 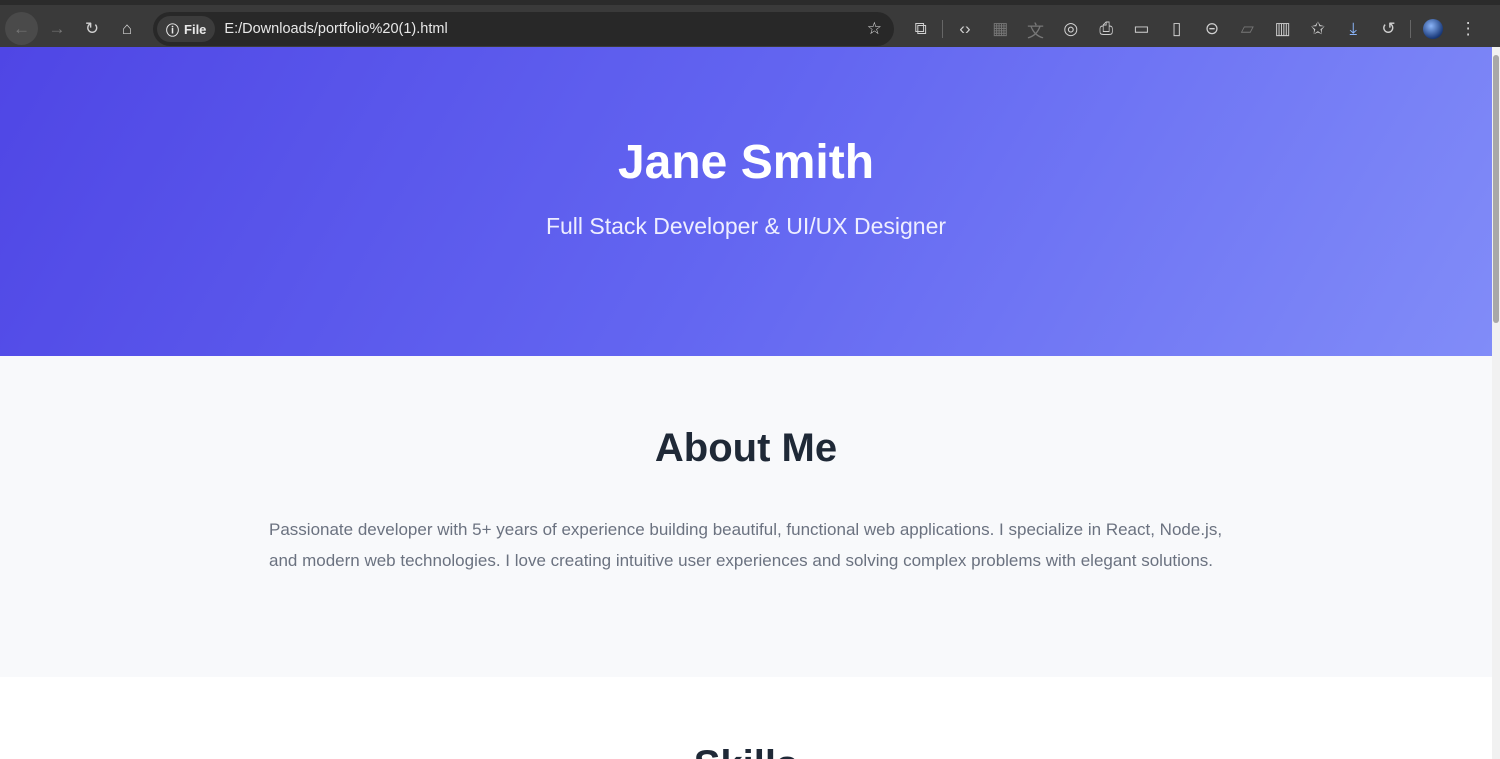 What do you see at coordinates (1353, 29) in the screenshot?
I see `download-icon: ⤓` at bounding box center [1353, 29].